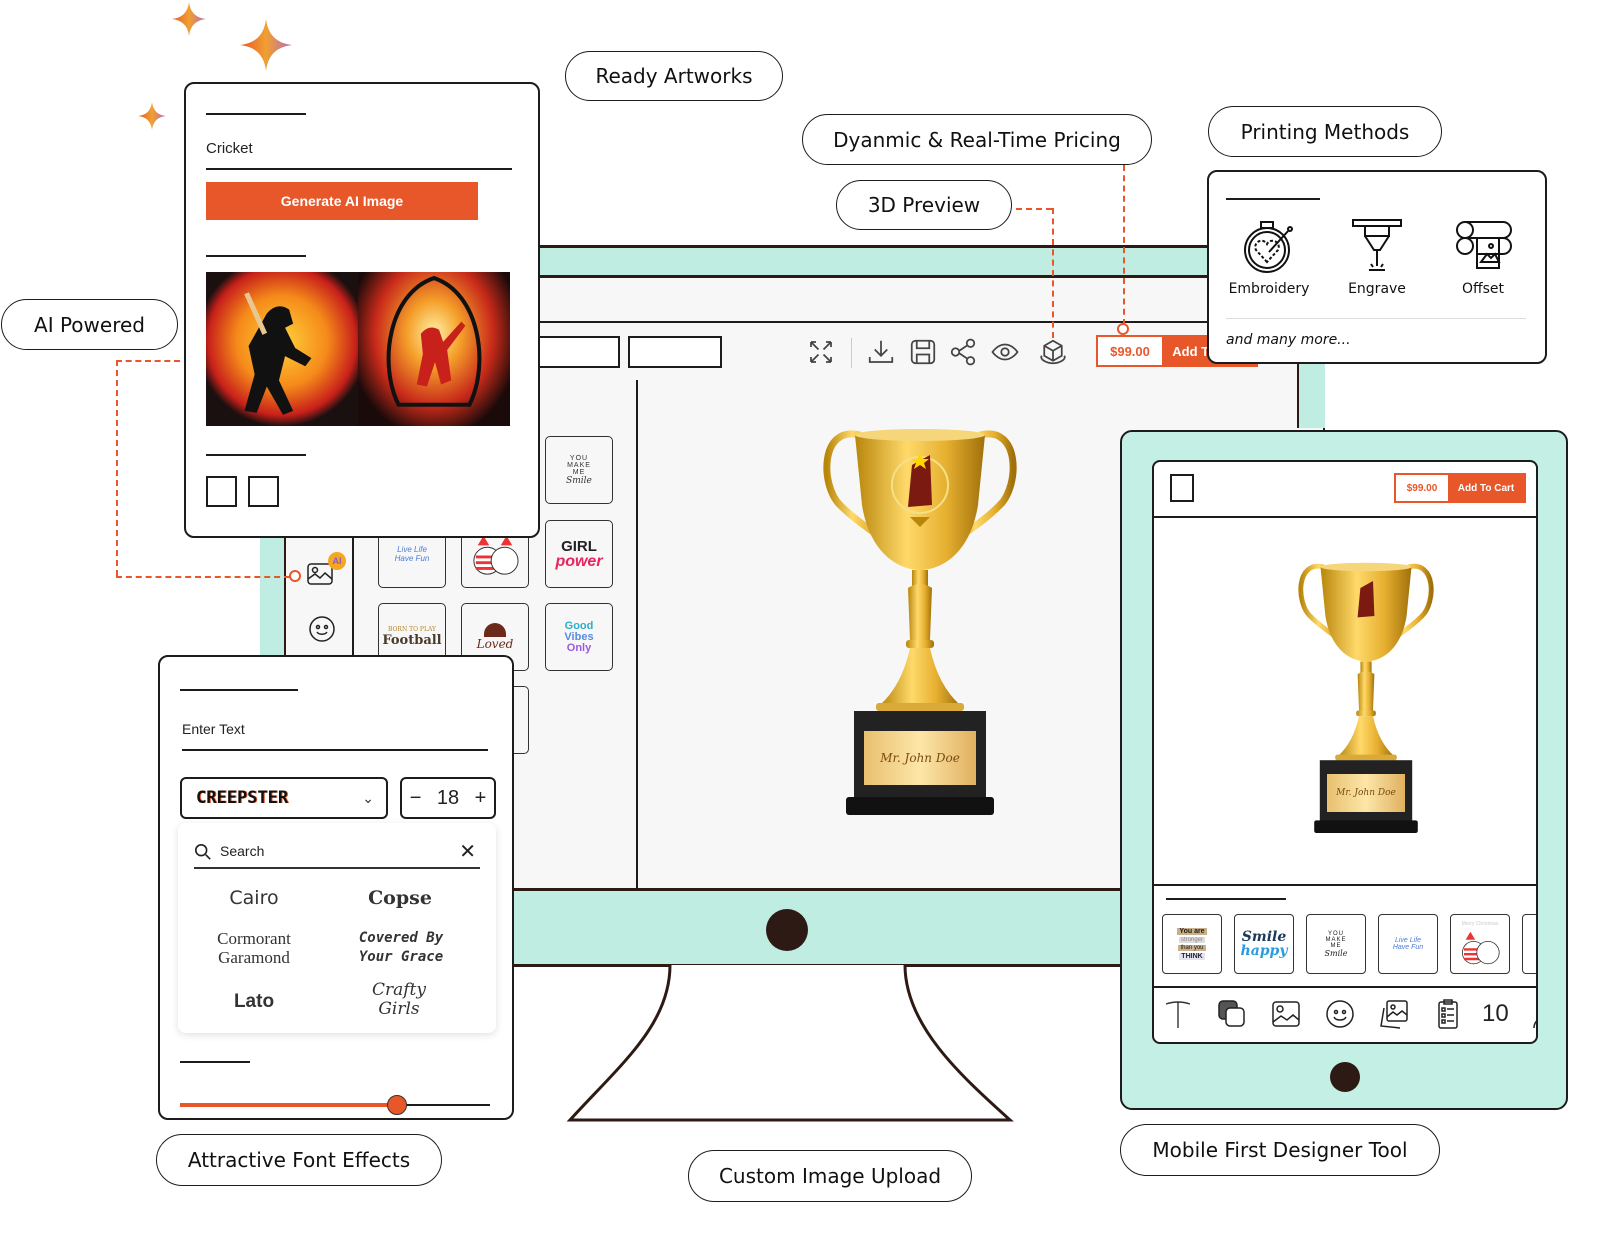  I want to click on font-option-cormorant-garamond: Cormorant Garamond, so click(254, 948).